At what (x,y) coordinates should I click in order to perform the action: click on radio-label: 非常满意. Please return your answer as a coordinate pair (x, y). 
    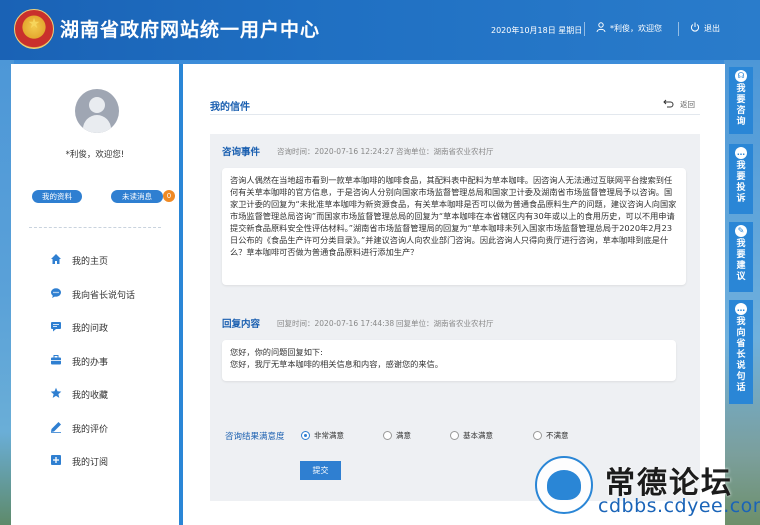
    Looking at the image, I should click on (329, 435).